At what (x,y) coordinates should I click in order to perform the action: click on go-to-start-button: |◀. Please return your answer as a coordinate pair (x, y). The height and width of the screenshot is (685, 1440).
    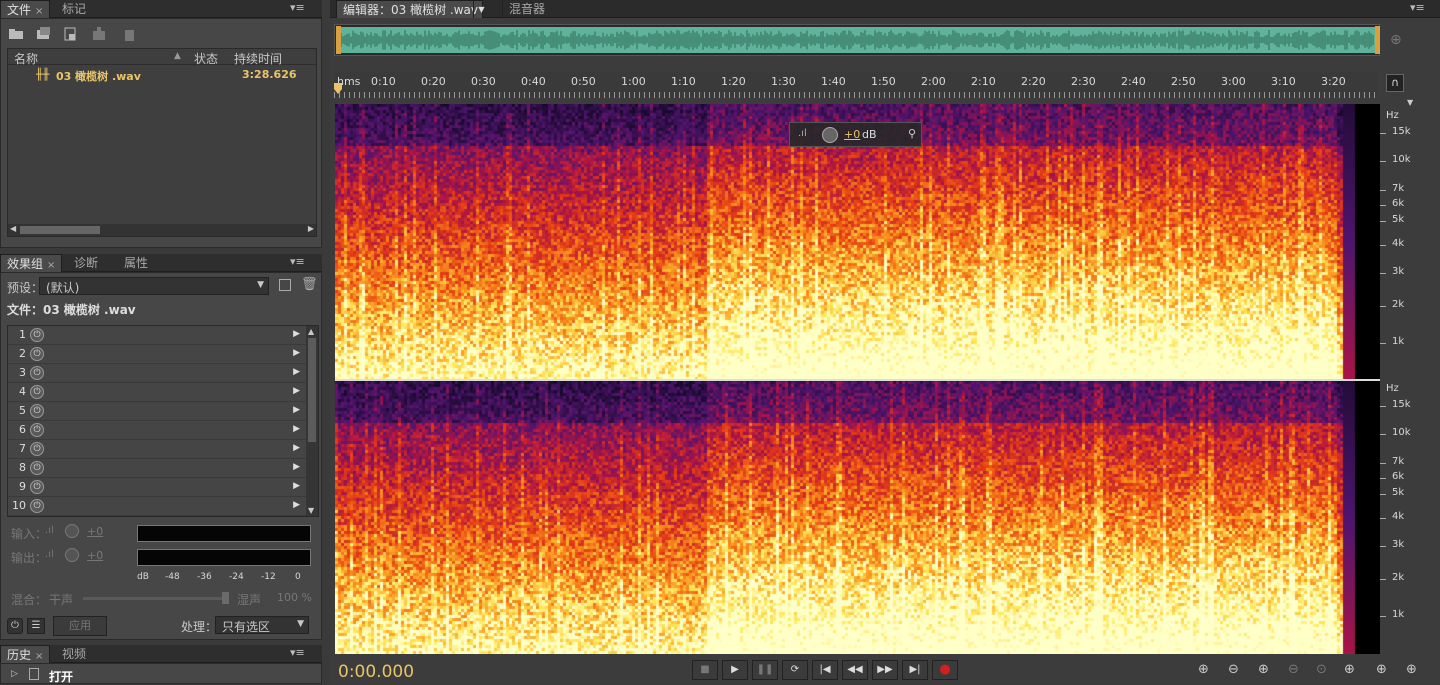
    Looking at the image, I should click on (825, 670).